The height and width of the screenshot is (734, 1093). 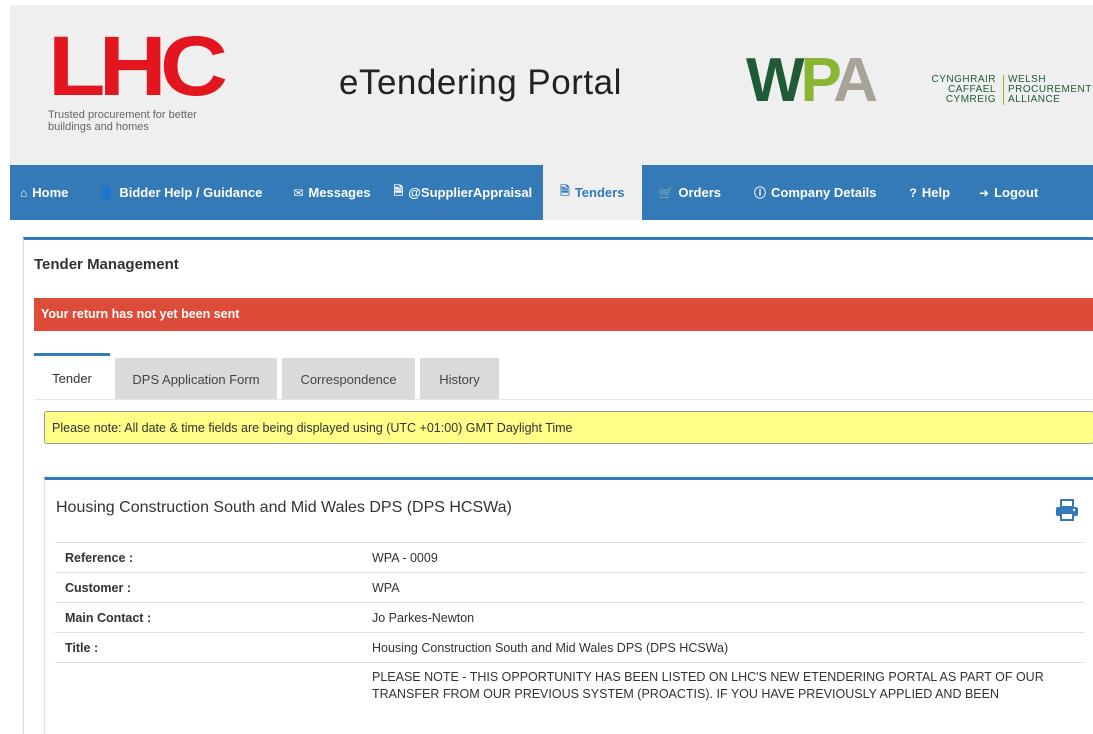 I want to click on nav-tenders-label: Tenders, so click(x=599, y=192).